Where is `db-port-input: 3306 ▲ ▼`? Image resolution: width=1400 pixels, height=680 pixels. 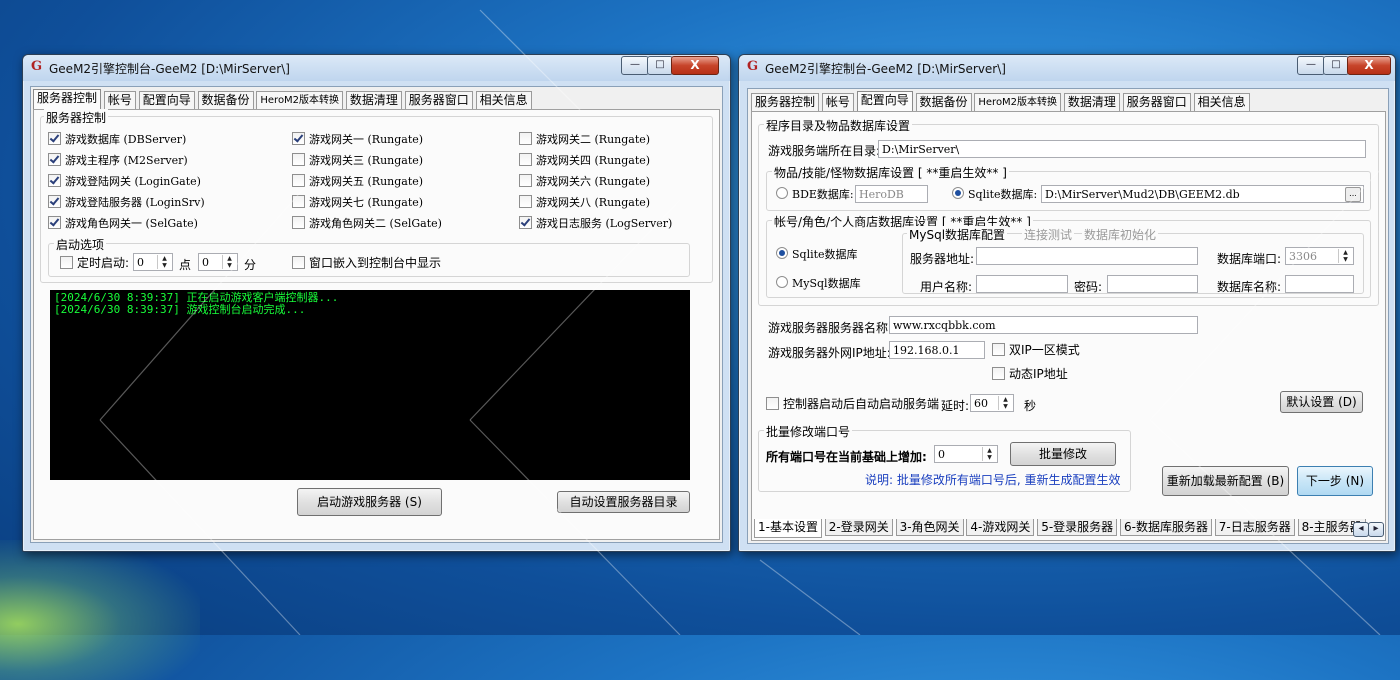 db-port-input: 3306 ▲ ▼ is located at coordinates (1319, 256).